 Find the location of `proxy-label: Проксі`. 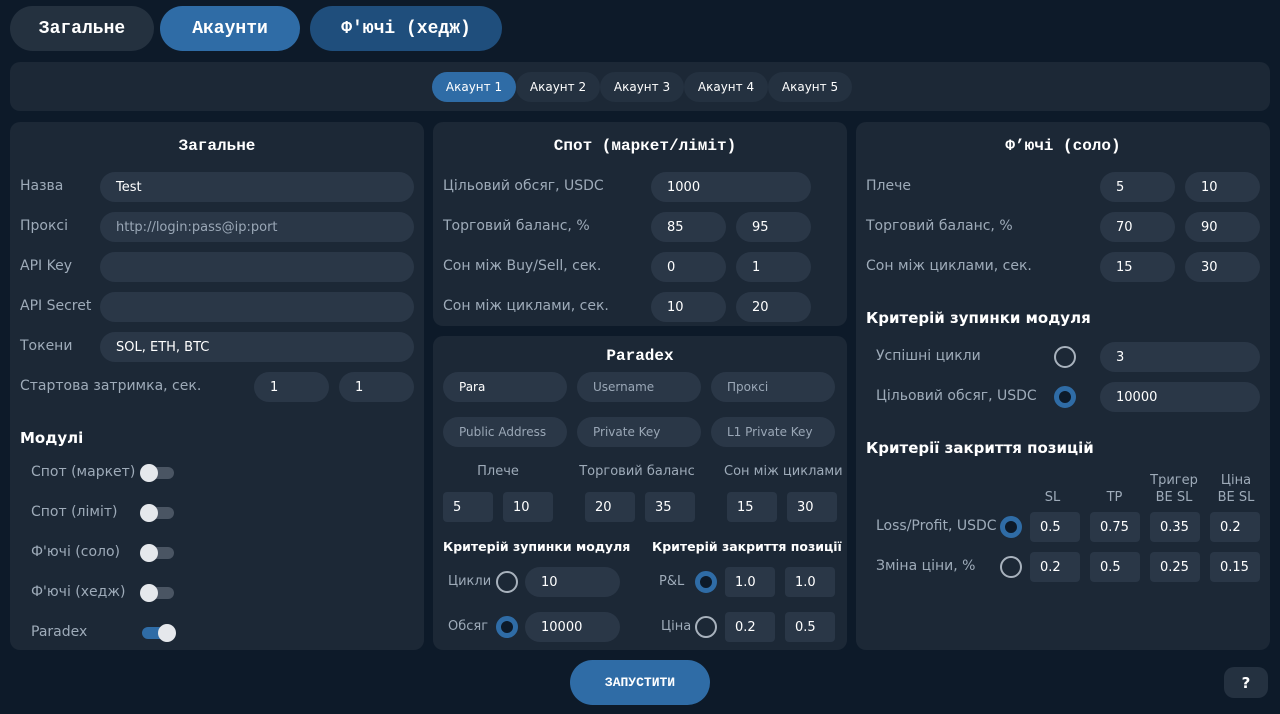

proxy-label: Проксі is located at coordinates (44, 226).